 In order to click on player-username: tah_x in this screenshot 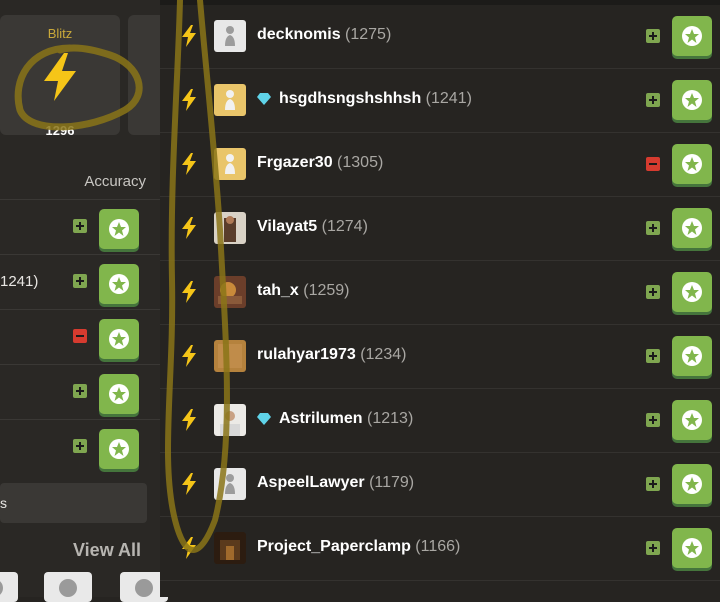, I will do `click(280, 290)`.